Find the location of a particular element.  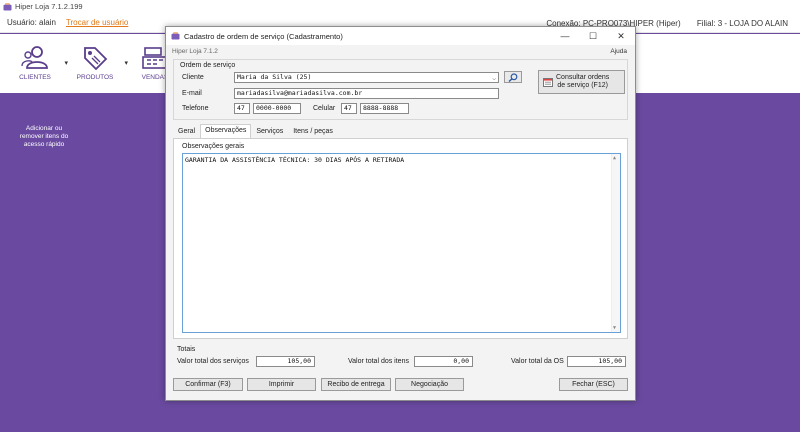

chevron-down-icon: ⌵ is located at coordinates (494, 78).